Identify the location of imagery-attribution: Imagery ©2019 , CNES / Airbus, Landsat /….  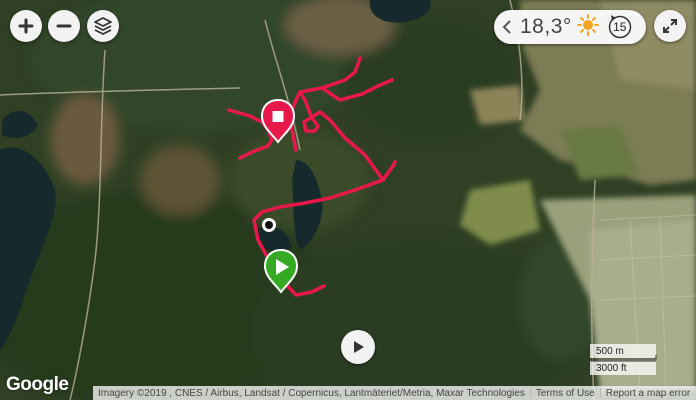
(311, 393).